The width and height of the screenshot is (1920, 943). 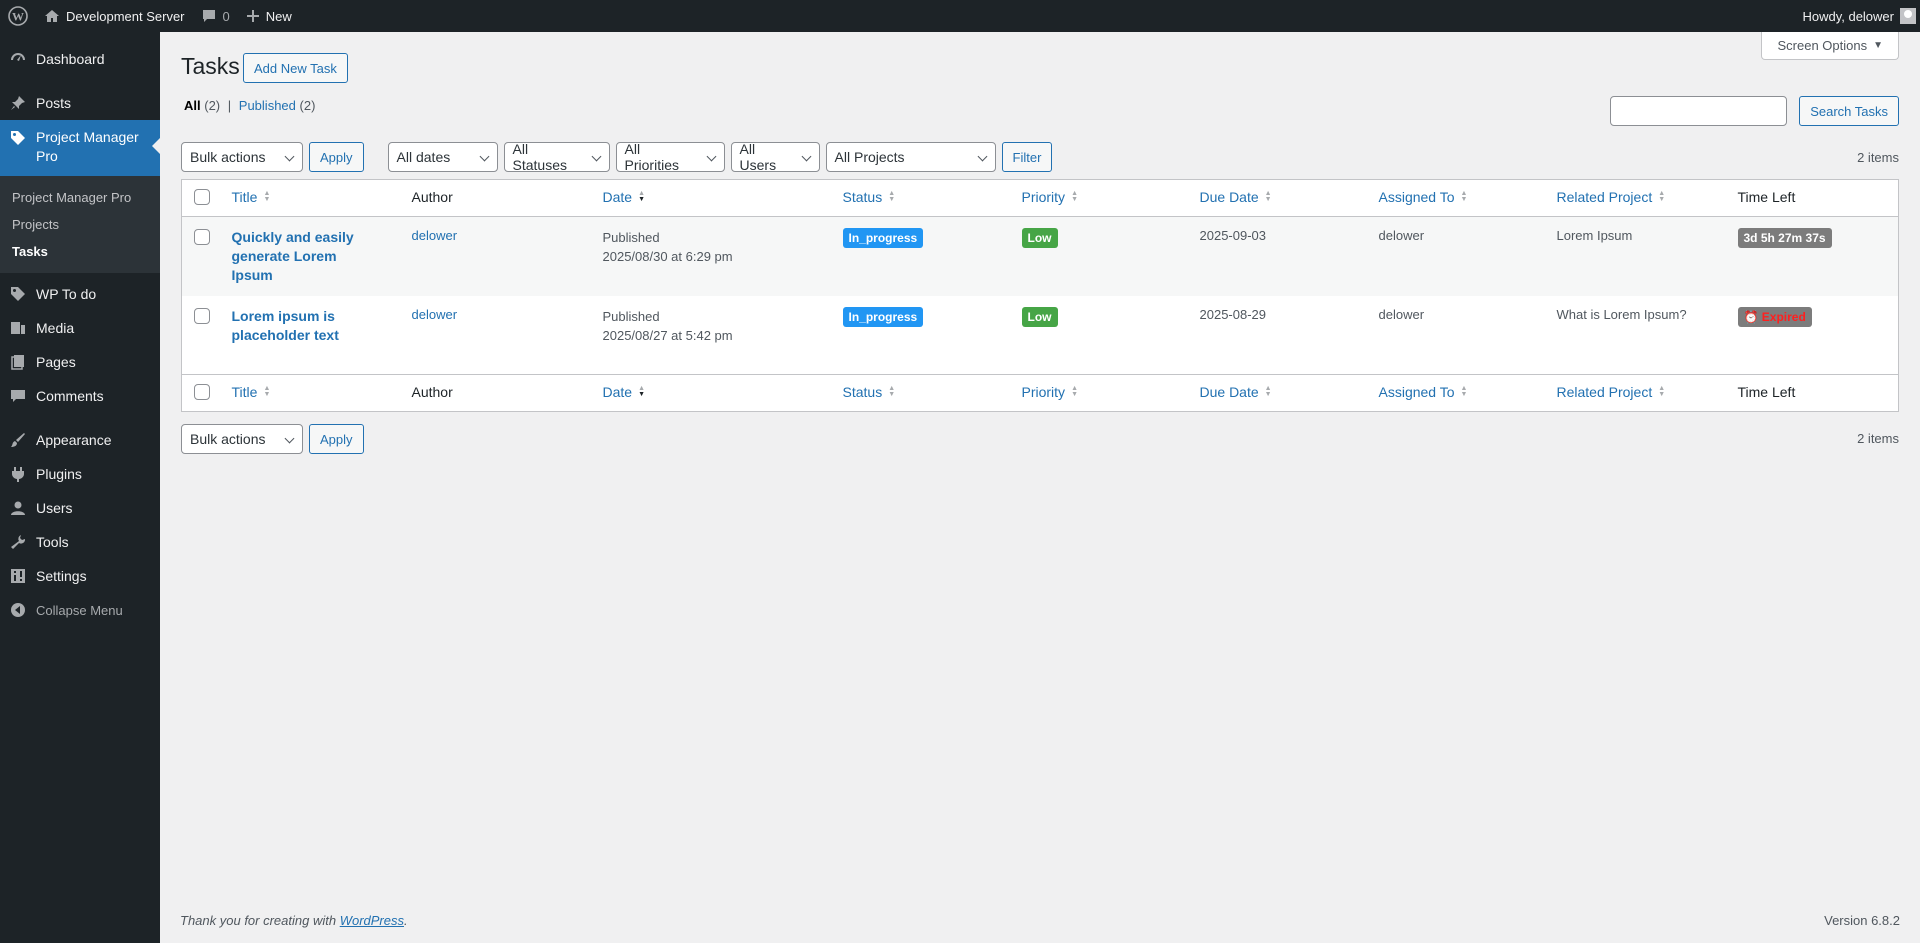 I want to click on time-left-badge: 3d 5h 27m 37s, so click(x=1784, y=238).